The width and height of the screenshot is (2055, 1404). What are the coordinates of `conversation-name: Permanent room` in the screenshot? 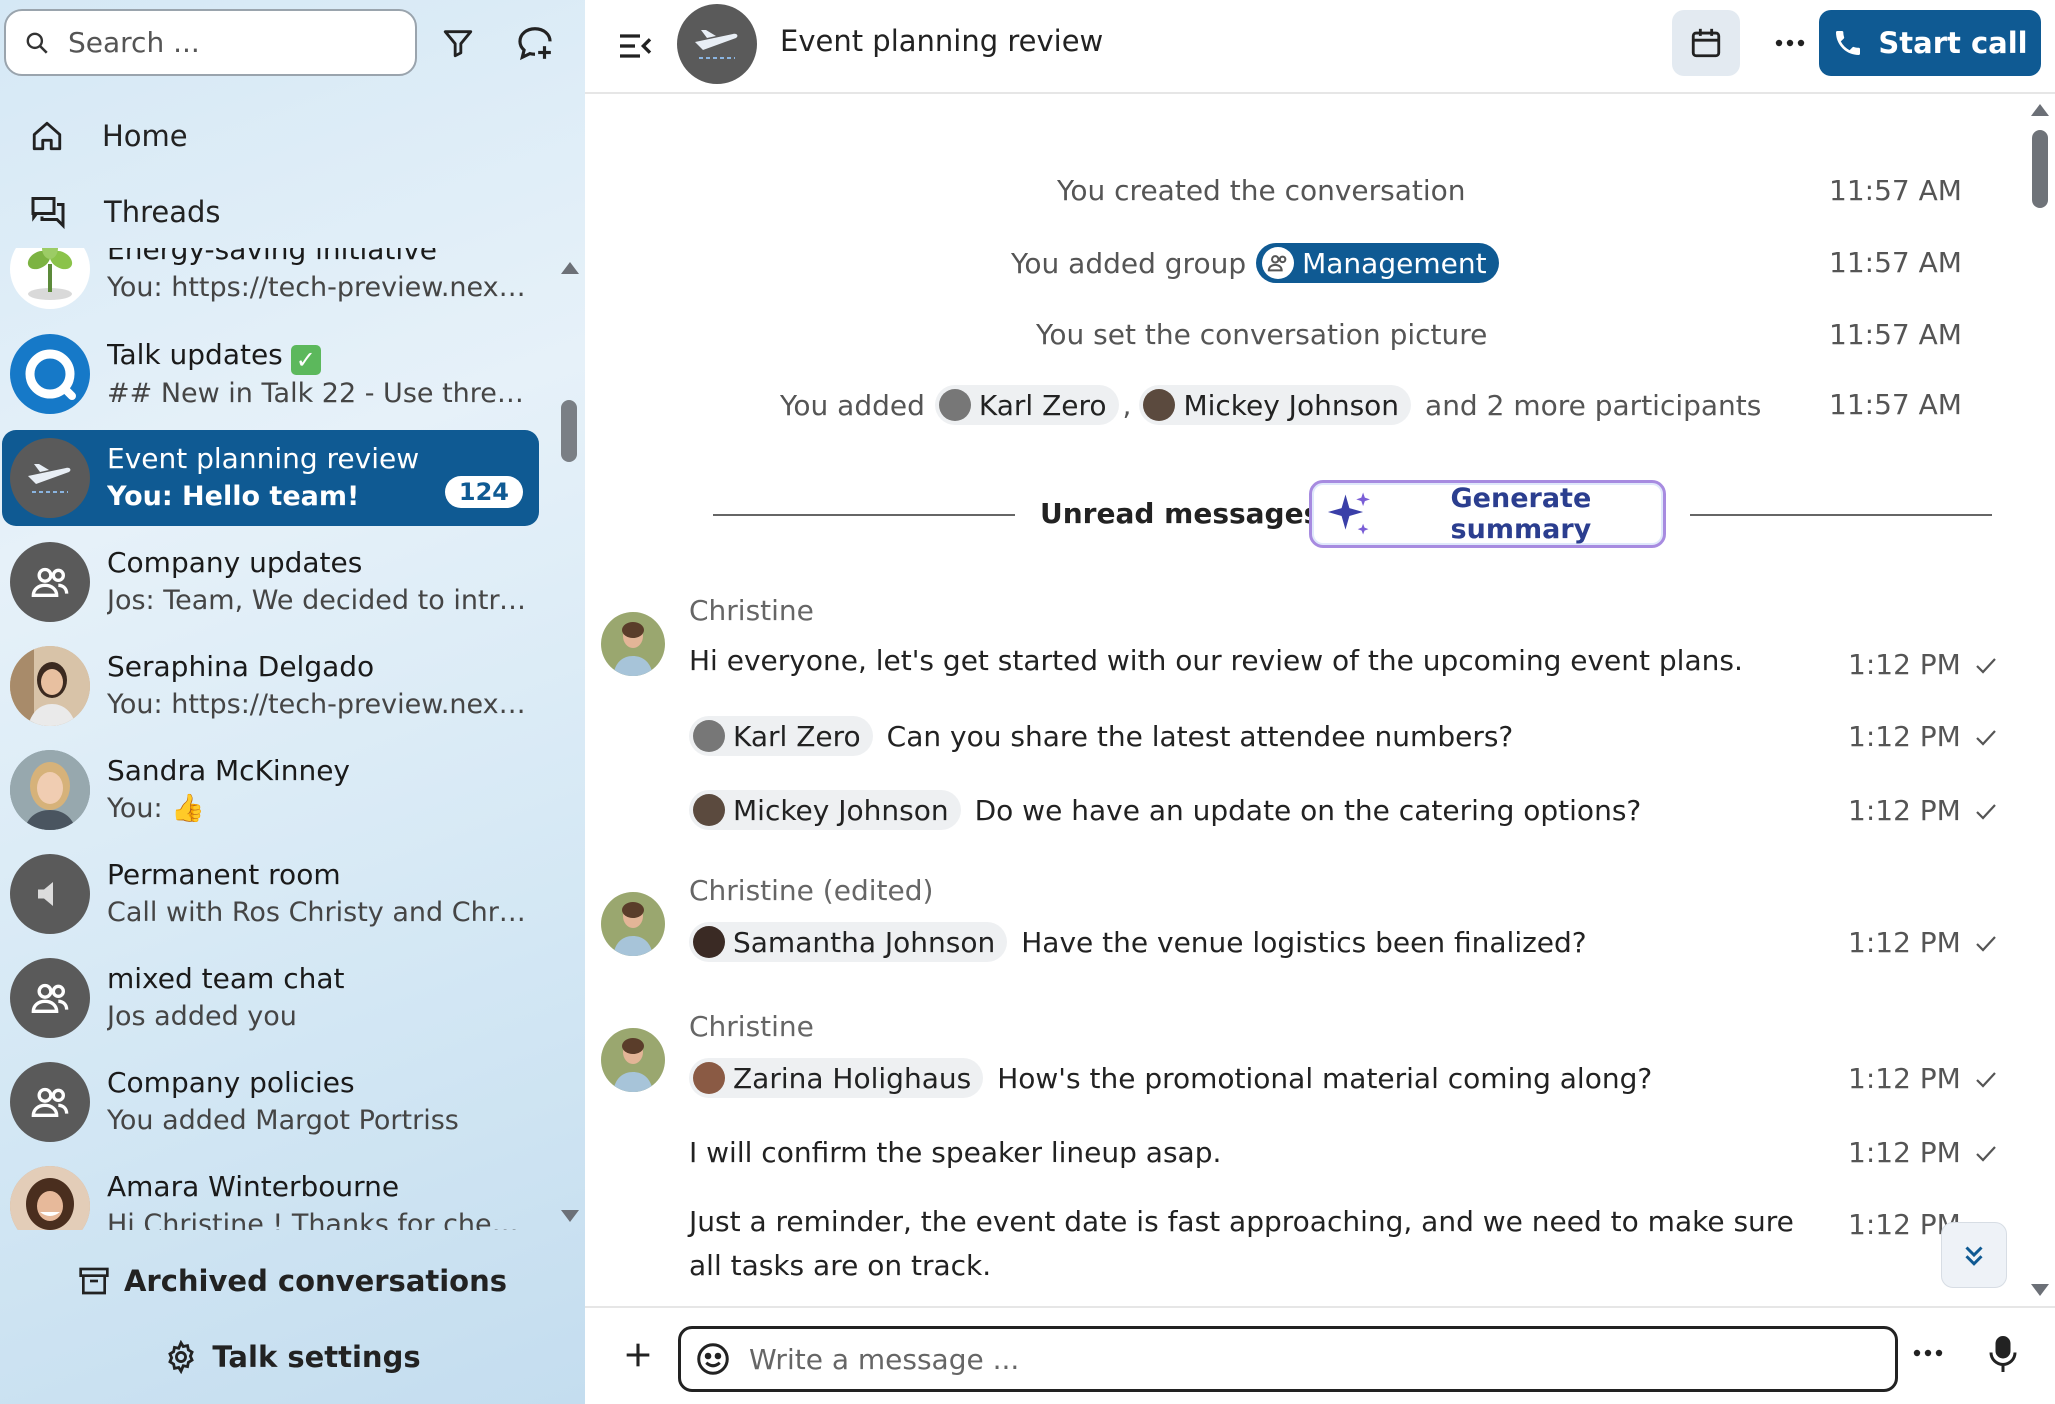 It's located at (224, 874).